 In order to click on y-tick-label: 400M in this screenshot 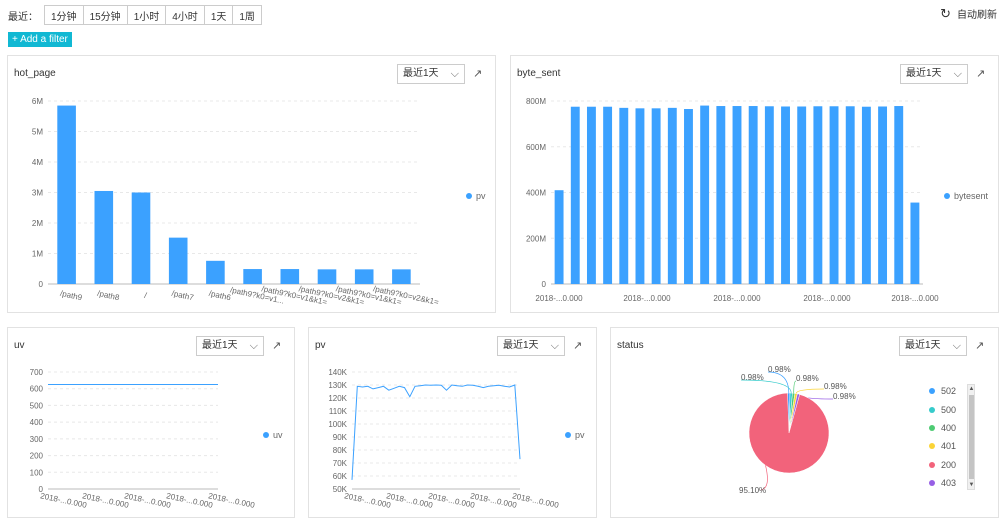, I will do `click(536, 193)`.